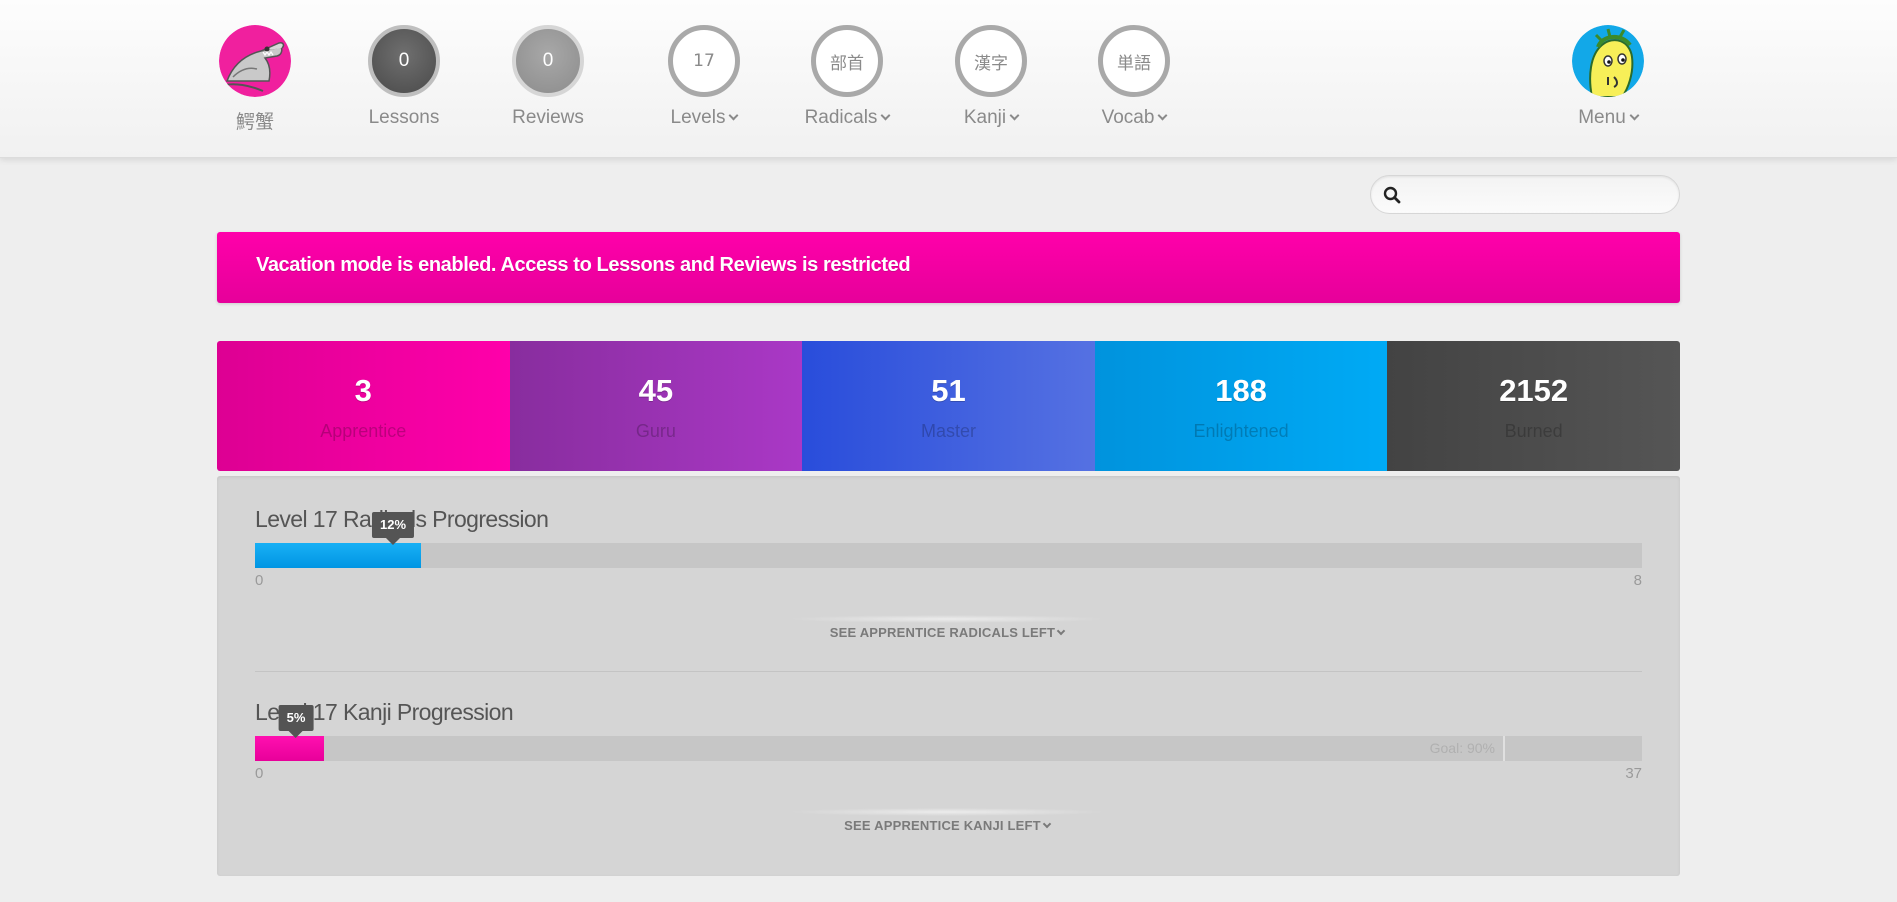 This screenshot has width=1897, height=902. What do you see at coordinates (296, 721) in the screenshot?
I see `kanji-percent-tooltip: 5%` at bounding box center [296, 721].